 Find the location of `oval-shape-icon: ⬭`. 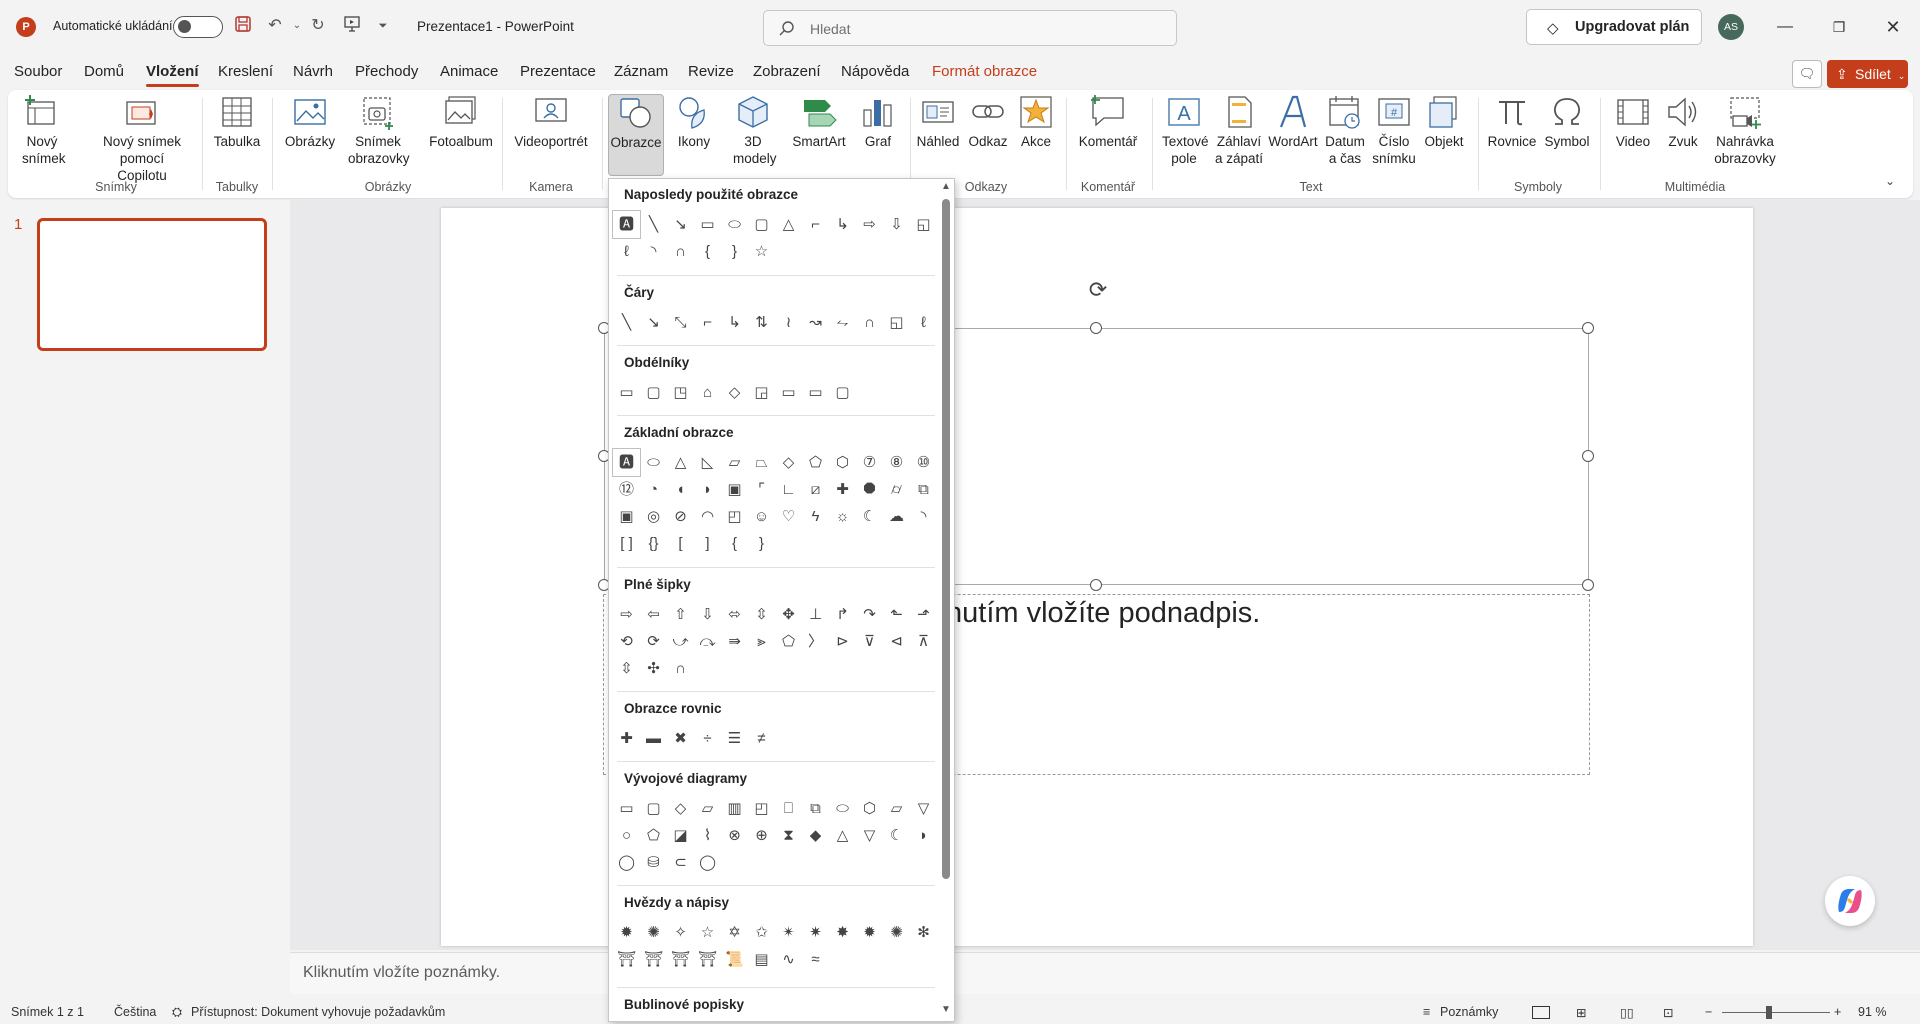

oval-shape-icon: ⬭ is located at coordinates (734, 224).